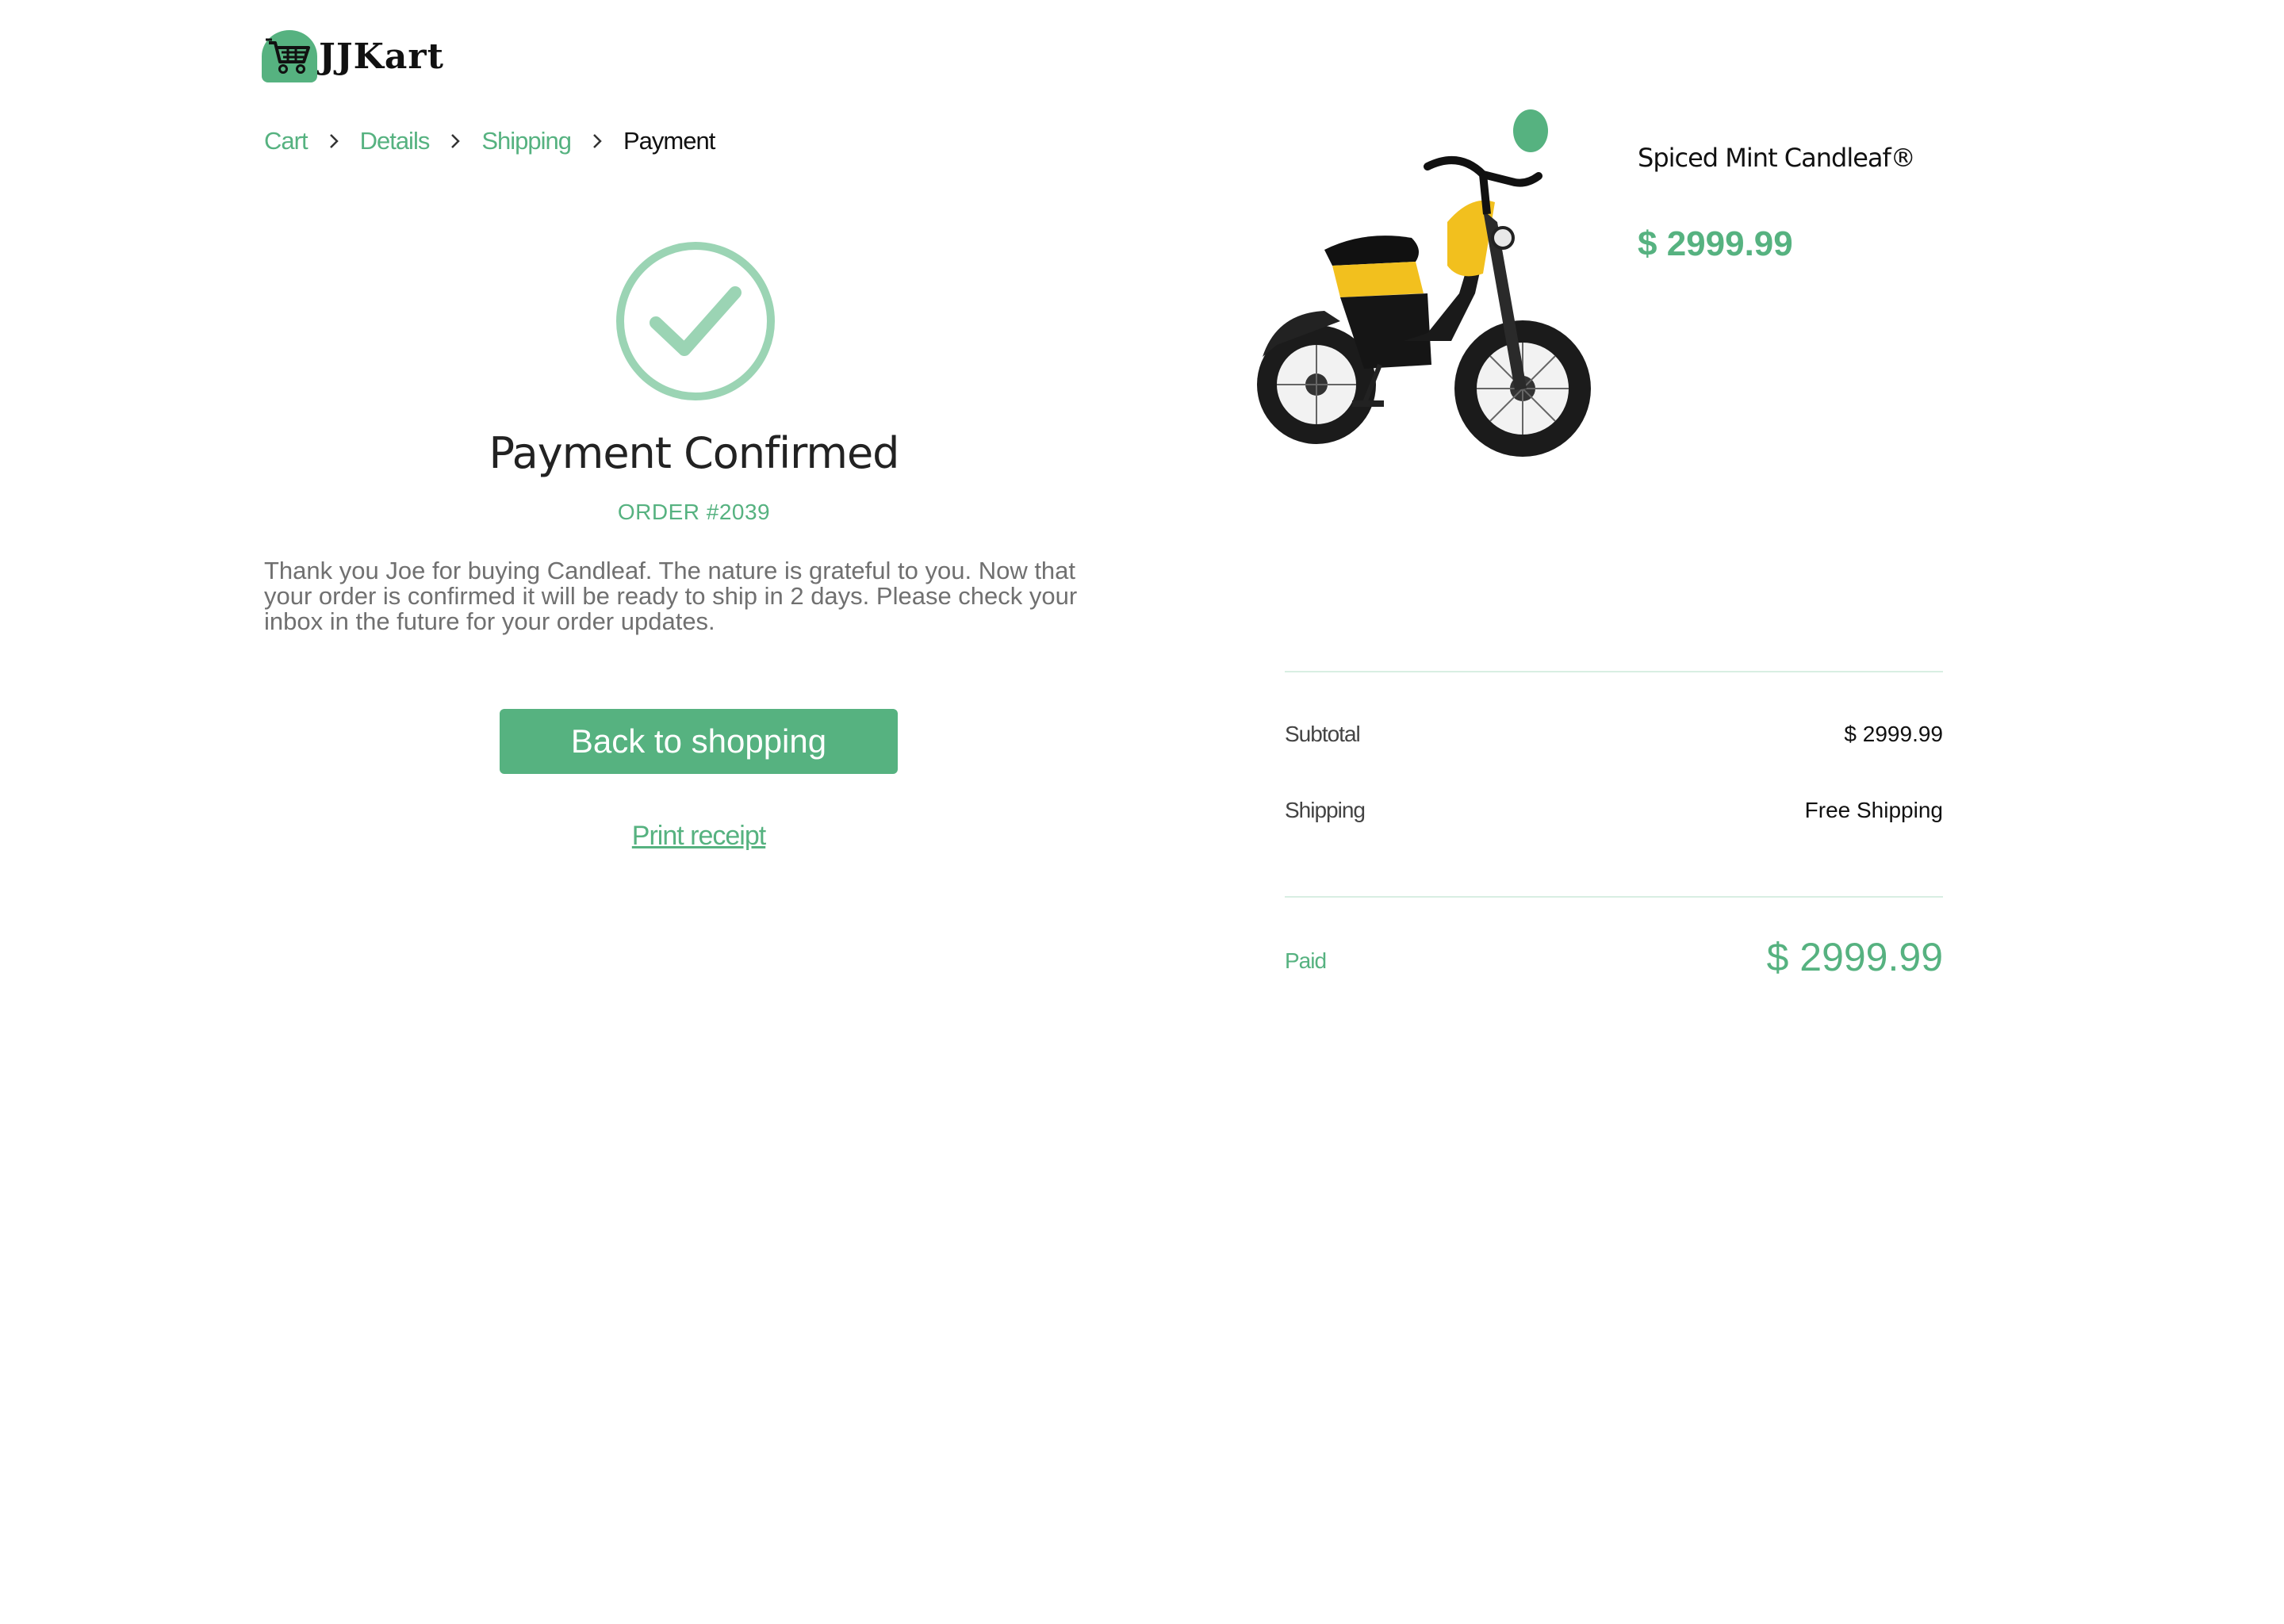  What do you see at coordinates (1715, 243) in the screenshot?
I see `product-price: $ 2999.99` at bounding box center [1715, 243].